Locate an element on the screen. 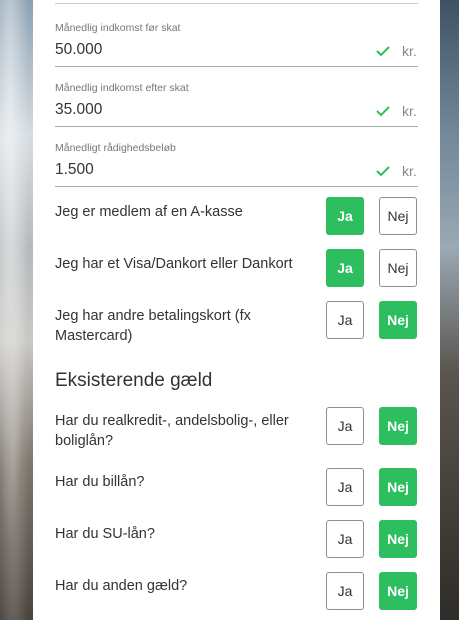 The height and width of the screenshot is (620, 459). question-su-loan: Har du SU-lån? is located at coordinates (105, 534).